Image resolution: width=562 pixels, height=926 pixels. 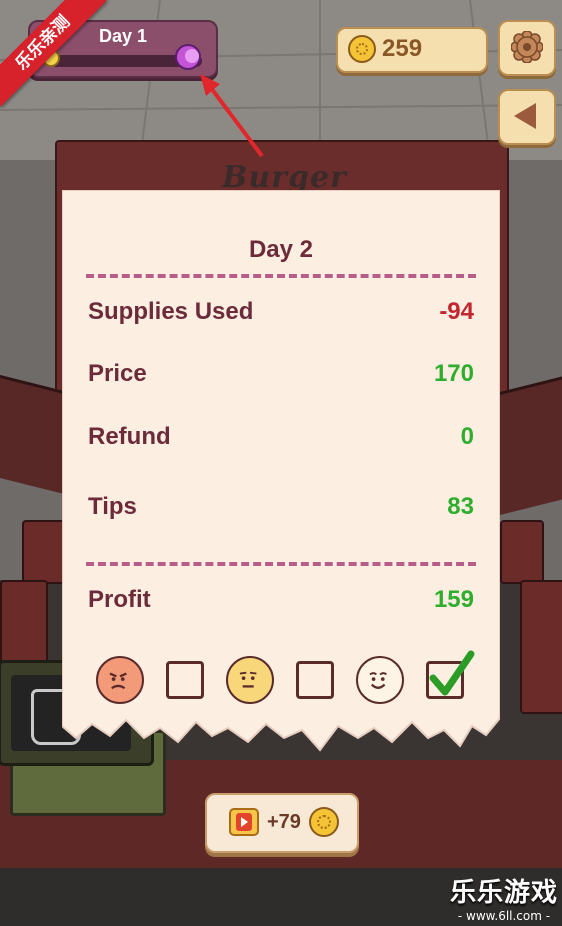 What do you see at coordinates (402, 48) in the screenshot?
I see `coin-count: 259` at bounding box center [402, 48].